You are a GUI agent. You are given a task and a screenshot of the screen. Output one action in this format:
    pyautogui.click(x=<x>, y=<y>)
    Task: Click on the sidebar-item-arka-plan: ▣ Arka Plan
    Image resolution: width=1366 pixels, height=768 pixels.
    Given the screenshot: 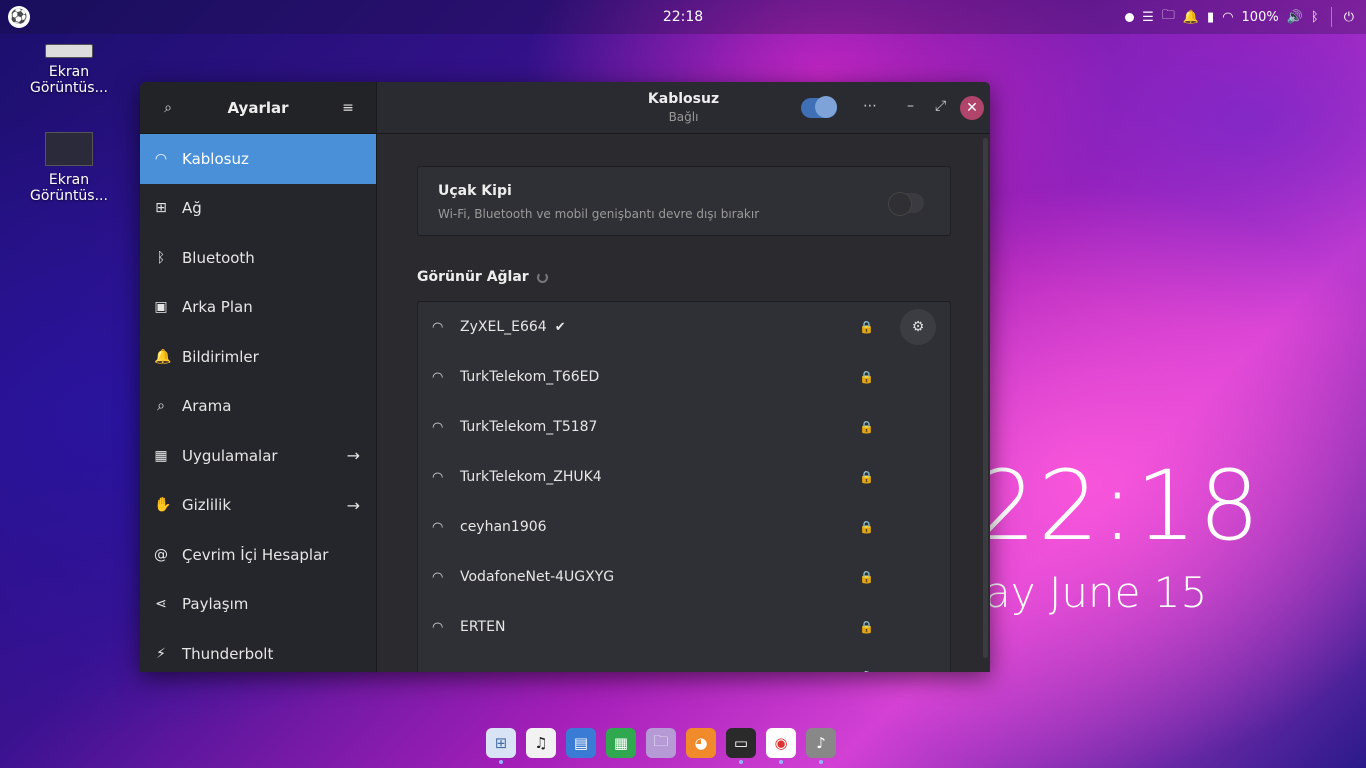 What is the action you would take?
    pyautogui.click(x=258, y=308)
    